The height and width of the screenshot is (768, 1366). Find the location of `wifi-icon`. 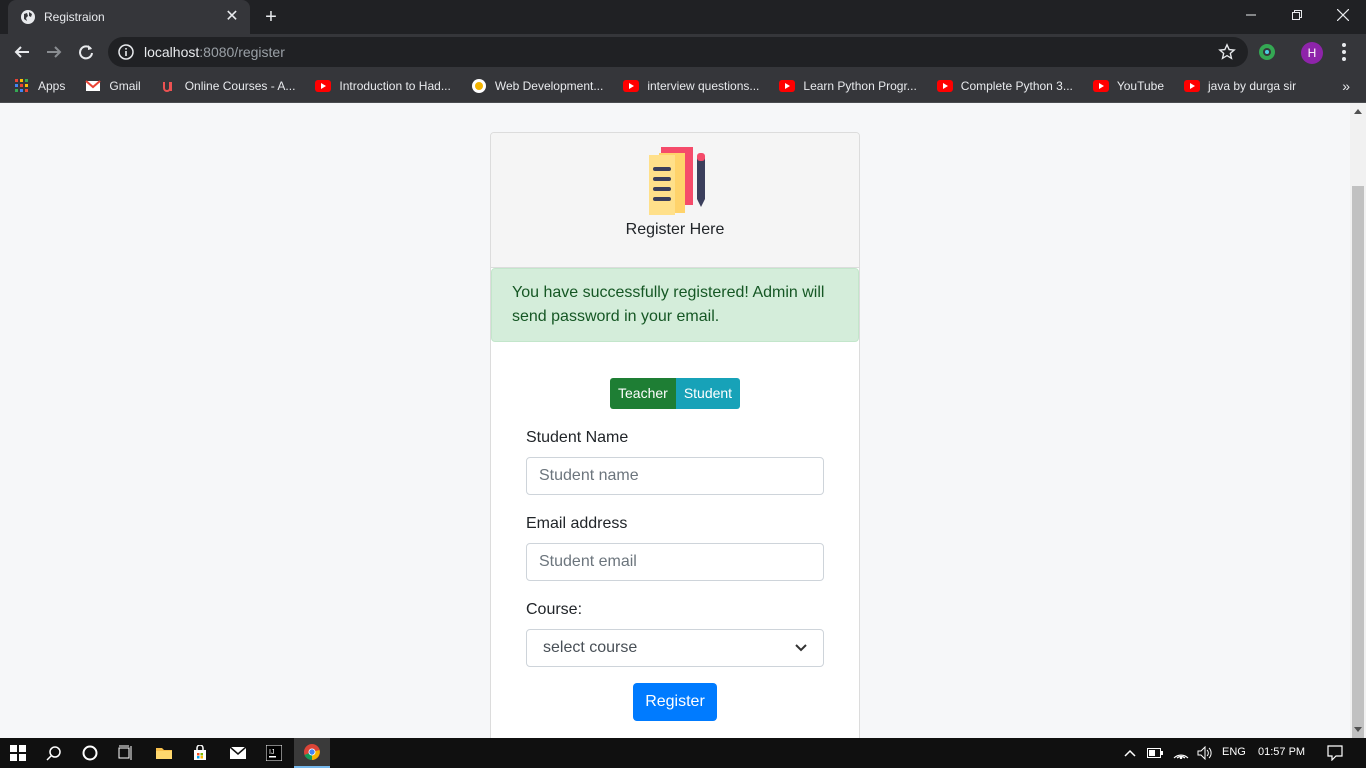

wifi-icon is located at coordinates (1181, 756).